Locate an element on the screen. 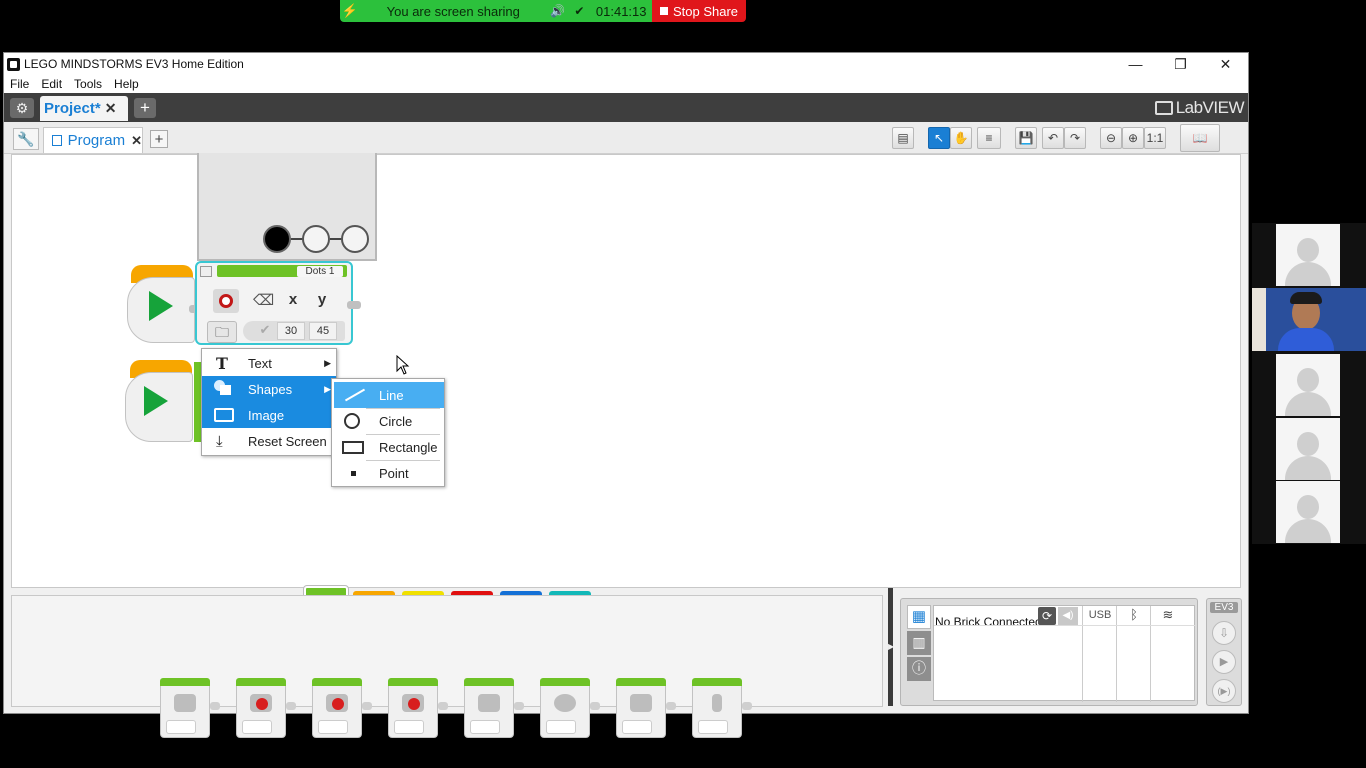  menu-help: Help is located at coordinates (126, 84).